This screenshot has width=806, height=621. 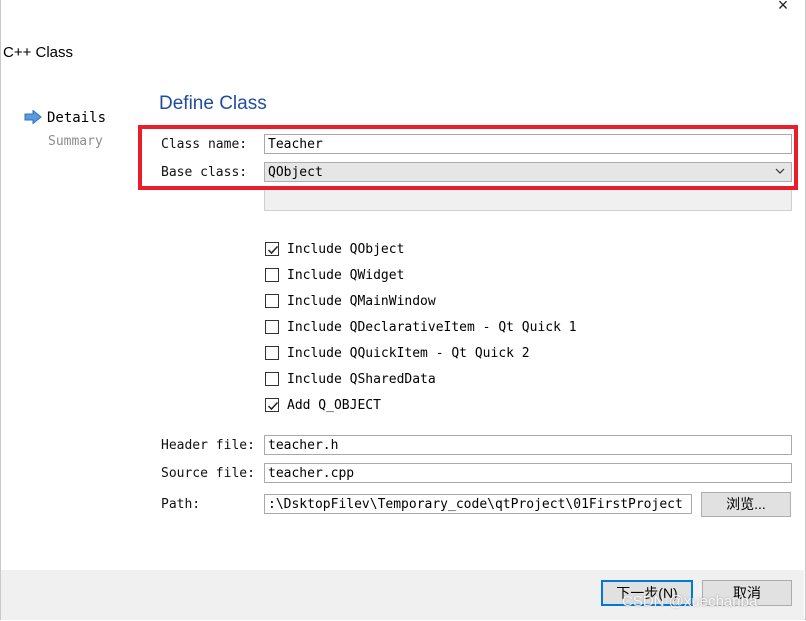 I want to click on option-label: Include QQuickItem - Qt Quick 2, so click(x=408, y=353).